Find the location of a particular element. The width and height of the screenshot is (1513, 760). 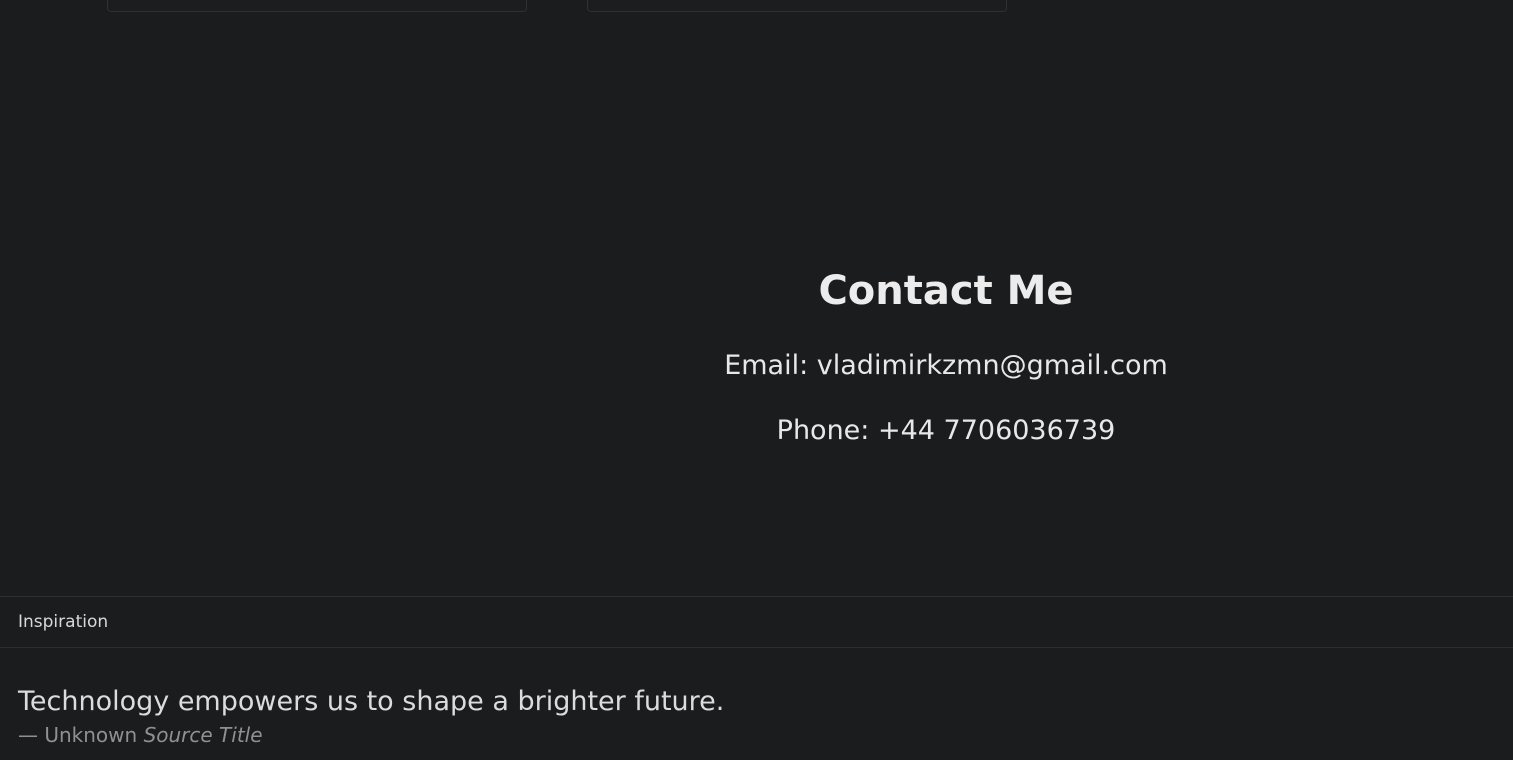

contact-email: Email: vladimirkzmn@gmail.com is located at coordinates (946, 366).